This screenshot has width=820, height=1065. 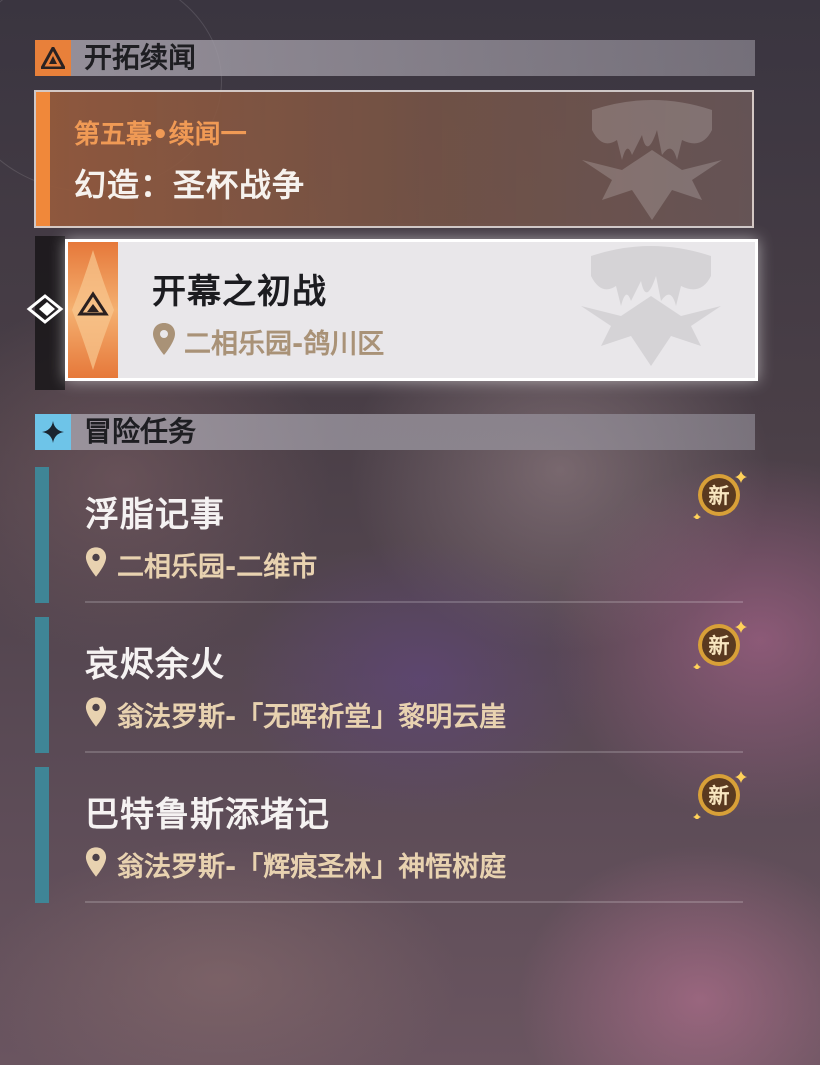 What do you see at coordinates (207, 815) in the screenshot?
I see `mission-name: 巴特鲁斯添堵记` at bounding box center [207, 815].